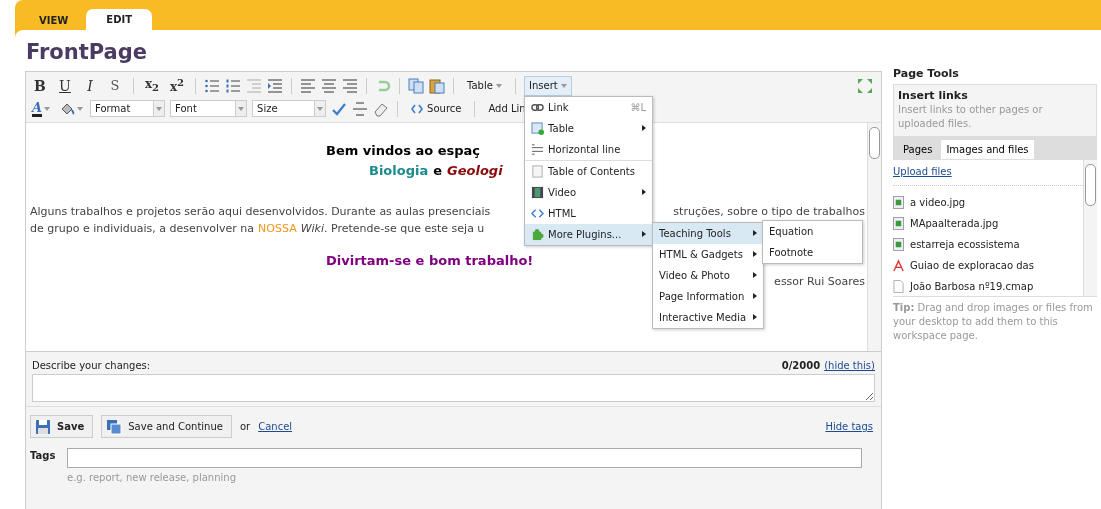  What do you see at coordinates (589, 149) in the screenshot?
I see `menu-item: Horizontal line` at bounding box center [589, 149].